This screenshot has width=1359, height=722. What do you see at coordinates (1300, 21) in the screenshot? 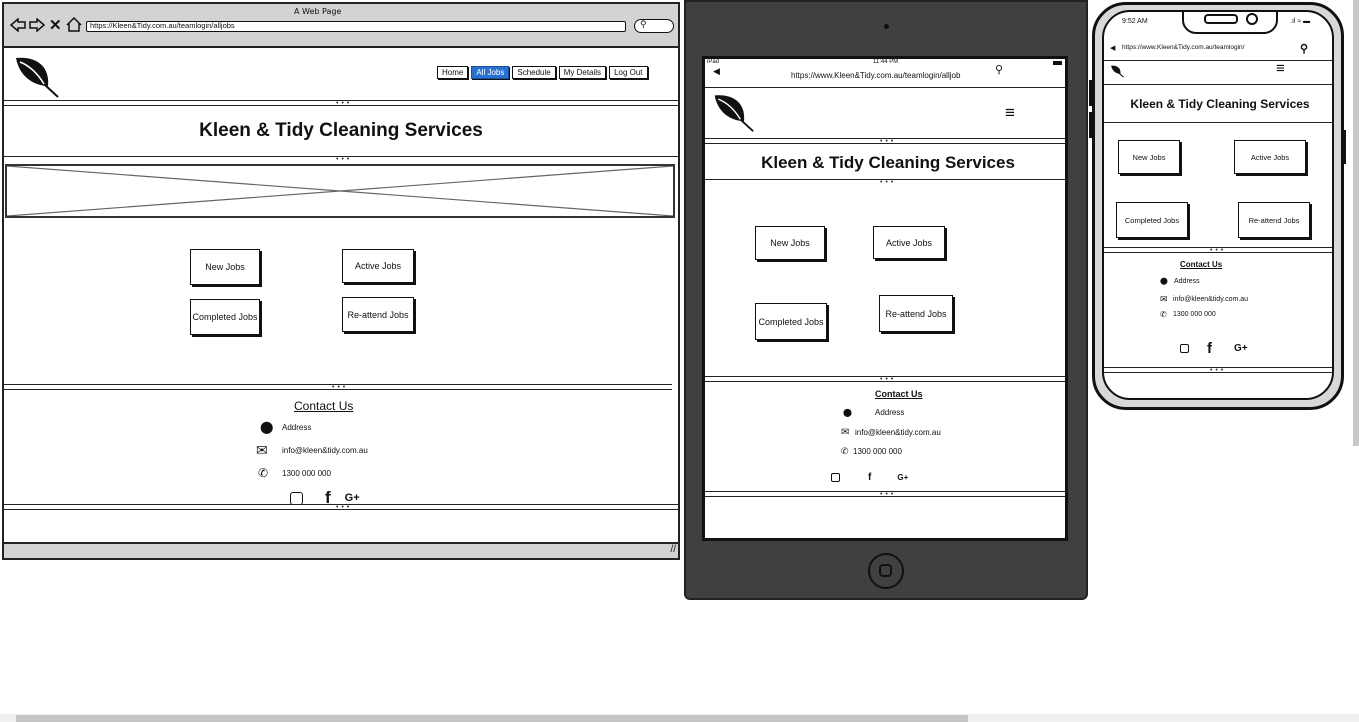
I see `signal-wifi-battery-icon: .ıl ≈ ▬` at bounding box center [1300, 21].